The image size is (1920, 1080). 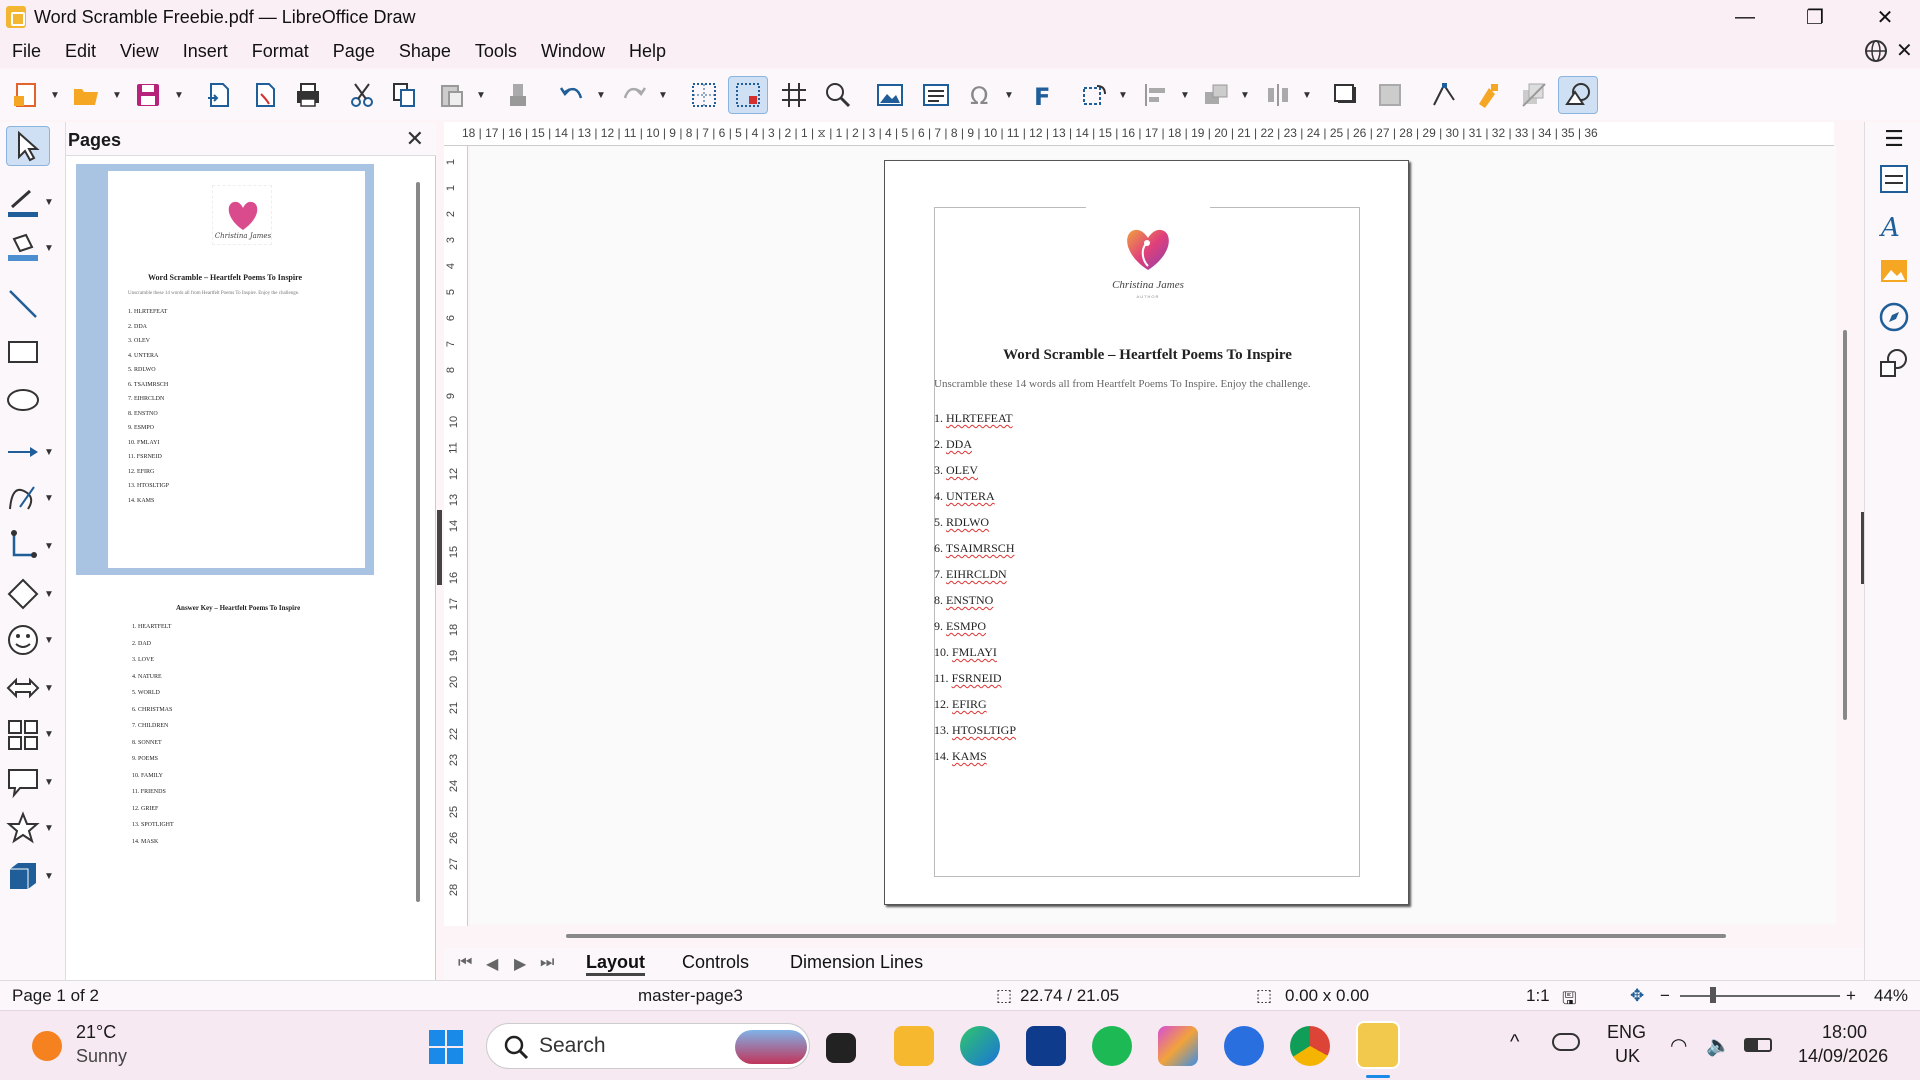 I want to click on styles-icon: A, so click(x=1894, y=225).